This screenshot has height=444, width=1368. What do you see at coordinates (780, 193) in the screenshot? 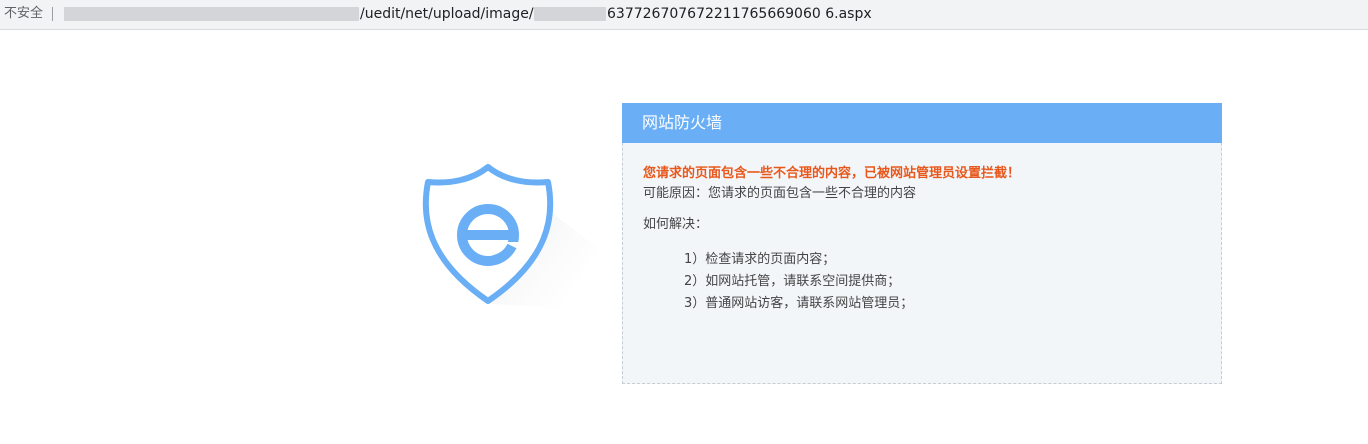
I see `block-reason: 可能原因：您请求的页面包含一些不合理的内容` at bounding box center [780, 193].